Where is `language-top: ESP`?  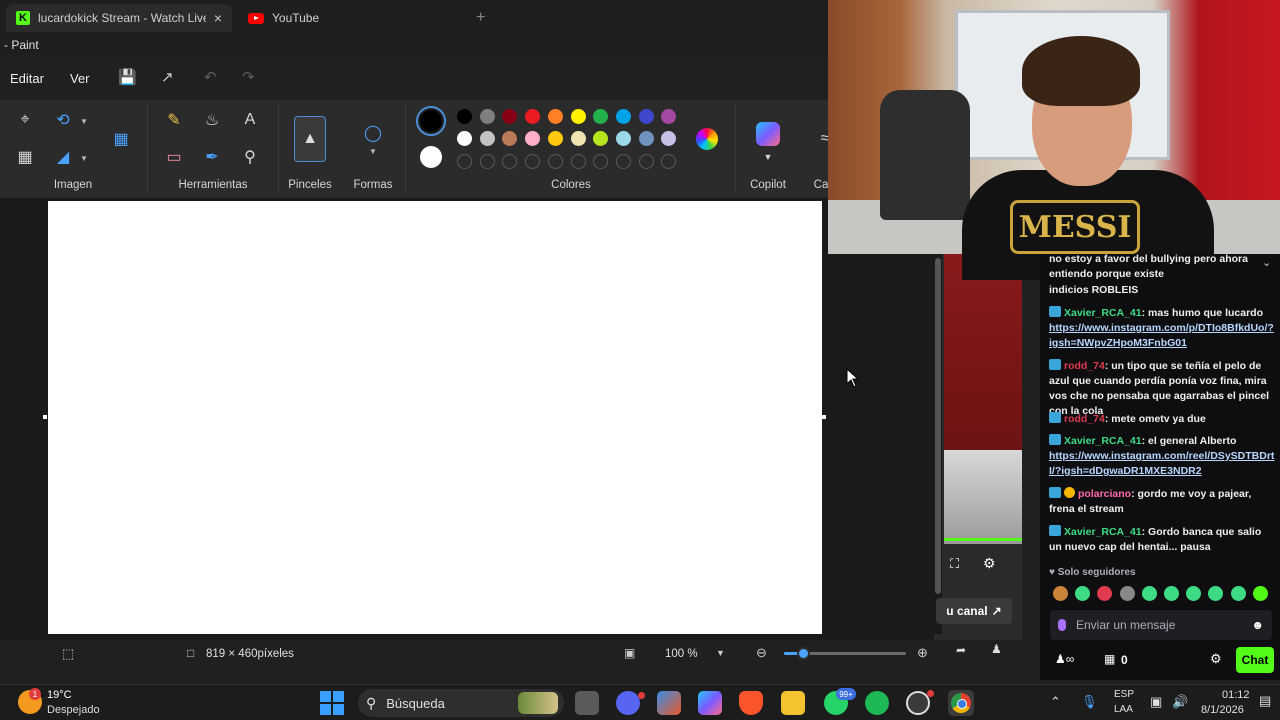 language-top: ESP is located at coordinates (1124, 694).